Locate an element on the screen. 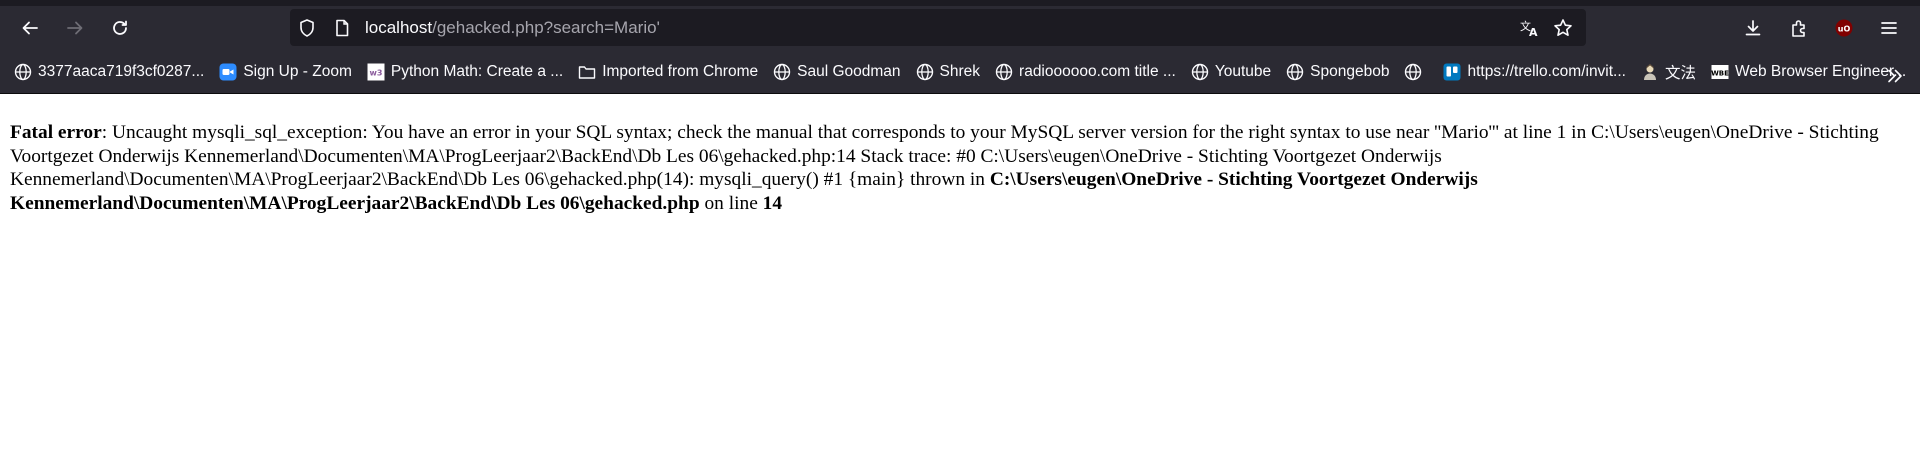  download-icon is located at coordinates (1753, 28).